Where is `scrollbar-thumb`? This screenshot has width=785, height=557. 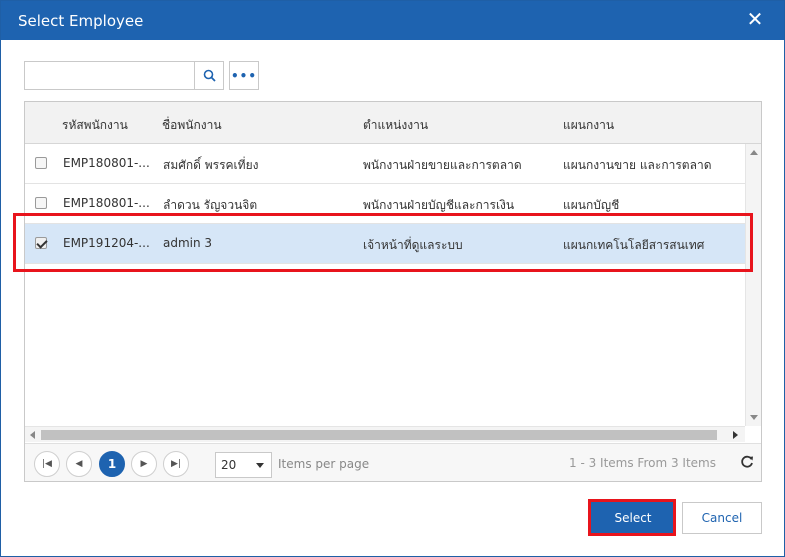
scrollbar-thumb is located at coordinates (379, 435).